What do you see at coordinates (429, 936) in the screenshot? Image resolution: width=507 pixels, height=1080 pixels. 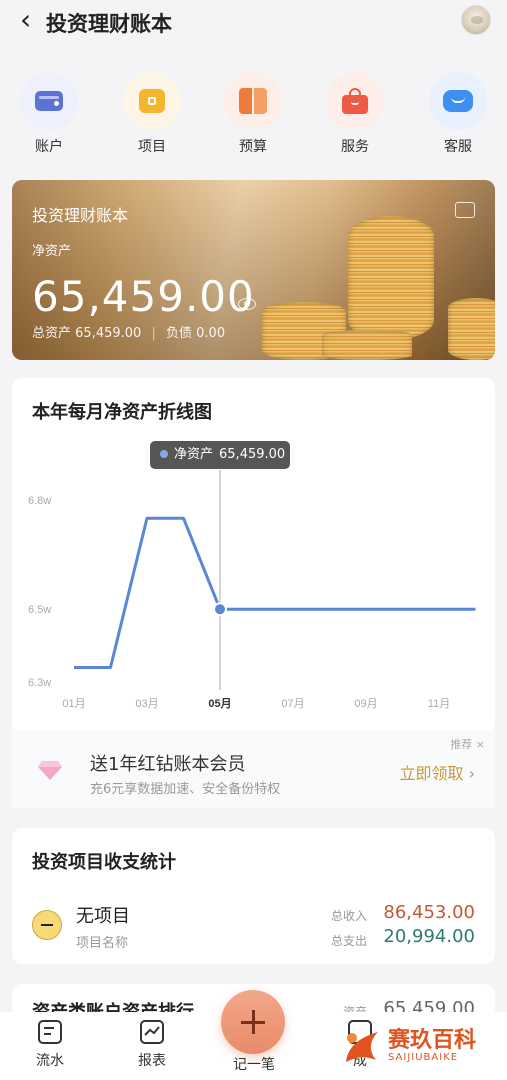 I see `expense-value: 20,994.00` at bounding box center [429, 936].